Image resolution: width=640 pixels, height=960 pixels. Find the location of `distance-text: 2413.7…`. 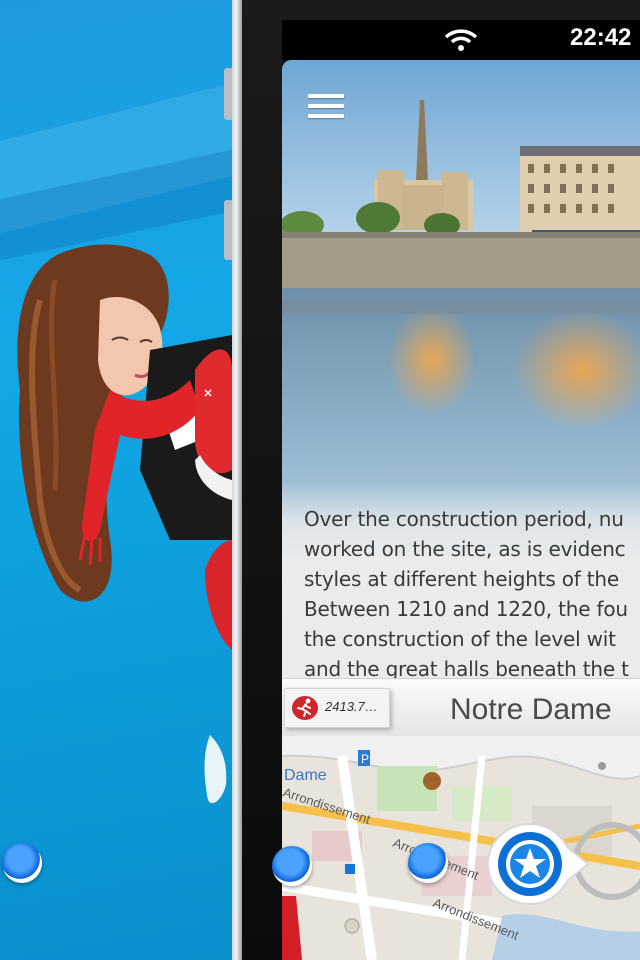

distance-text: 2413.7… is located at coordinates (351, 706).